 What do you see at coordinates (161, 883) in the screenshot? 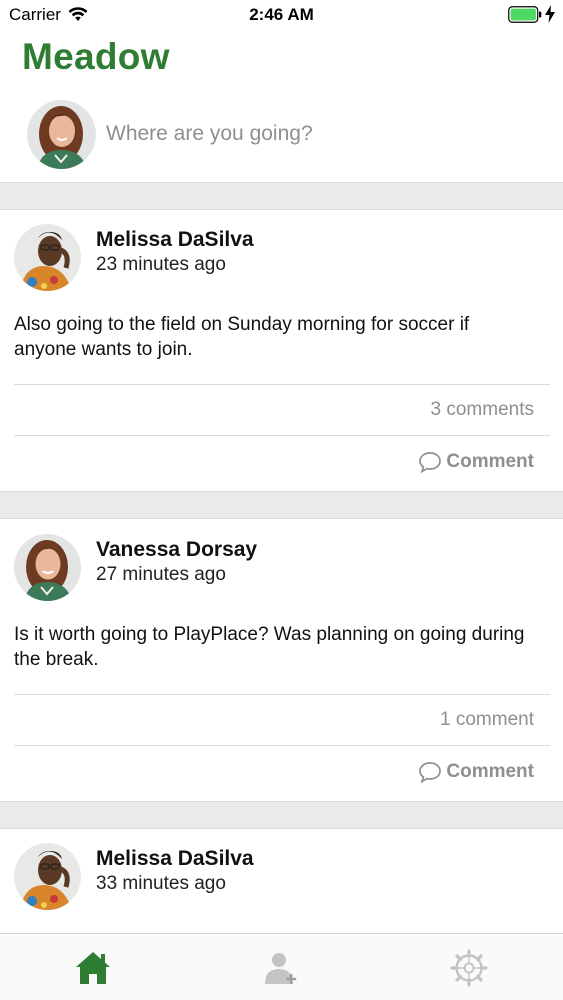
I see `post-timestamp: 33 minutes ago` at bounding box center [161, 883].